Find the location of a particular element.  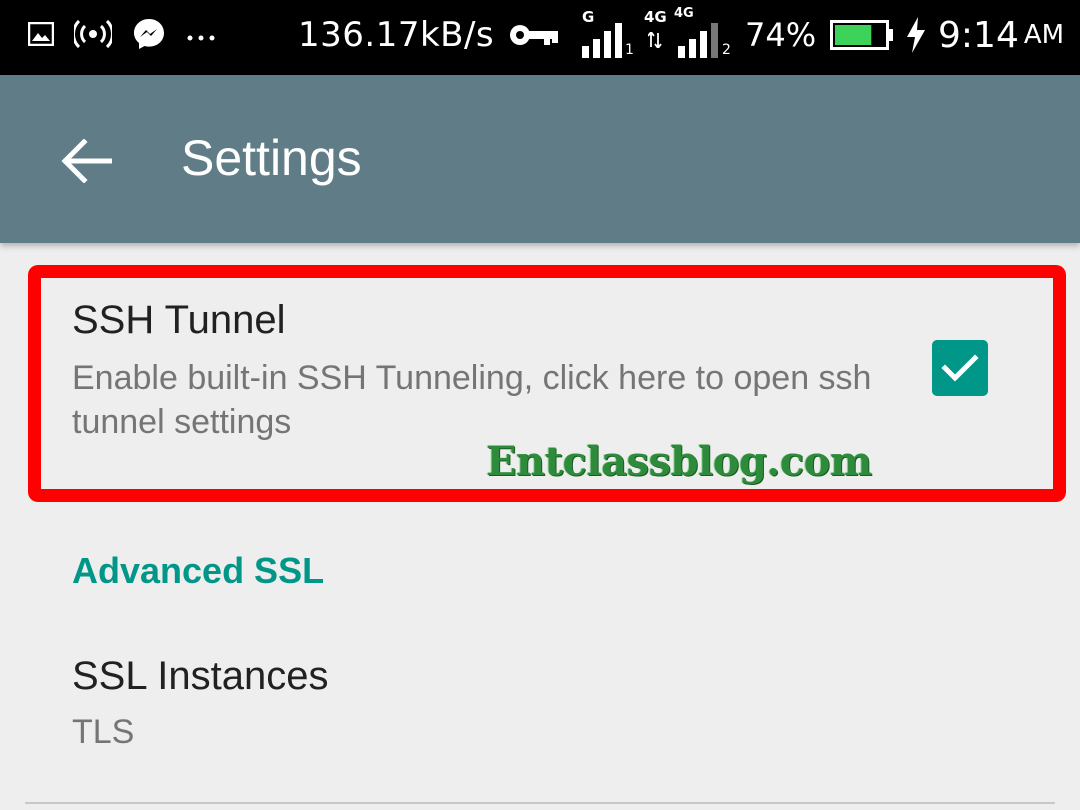

vpn-key-icon is located at coordinates (534, 35).